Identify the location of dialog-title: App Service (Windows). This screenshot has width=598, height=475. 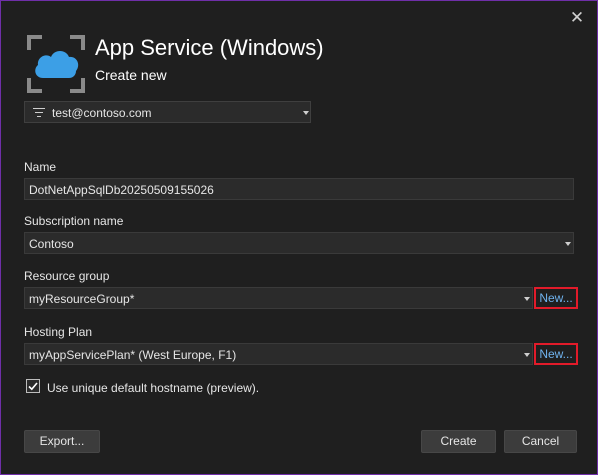
(209, 47).